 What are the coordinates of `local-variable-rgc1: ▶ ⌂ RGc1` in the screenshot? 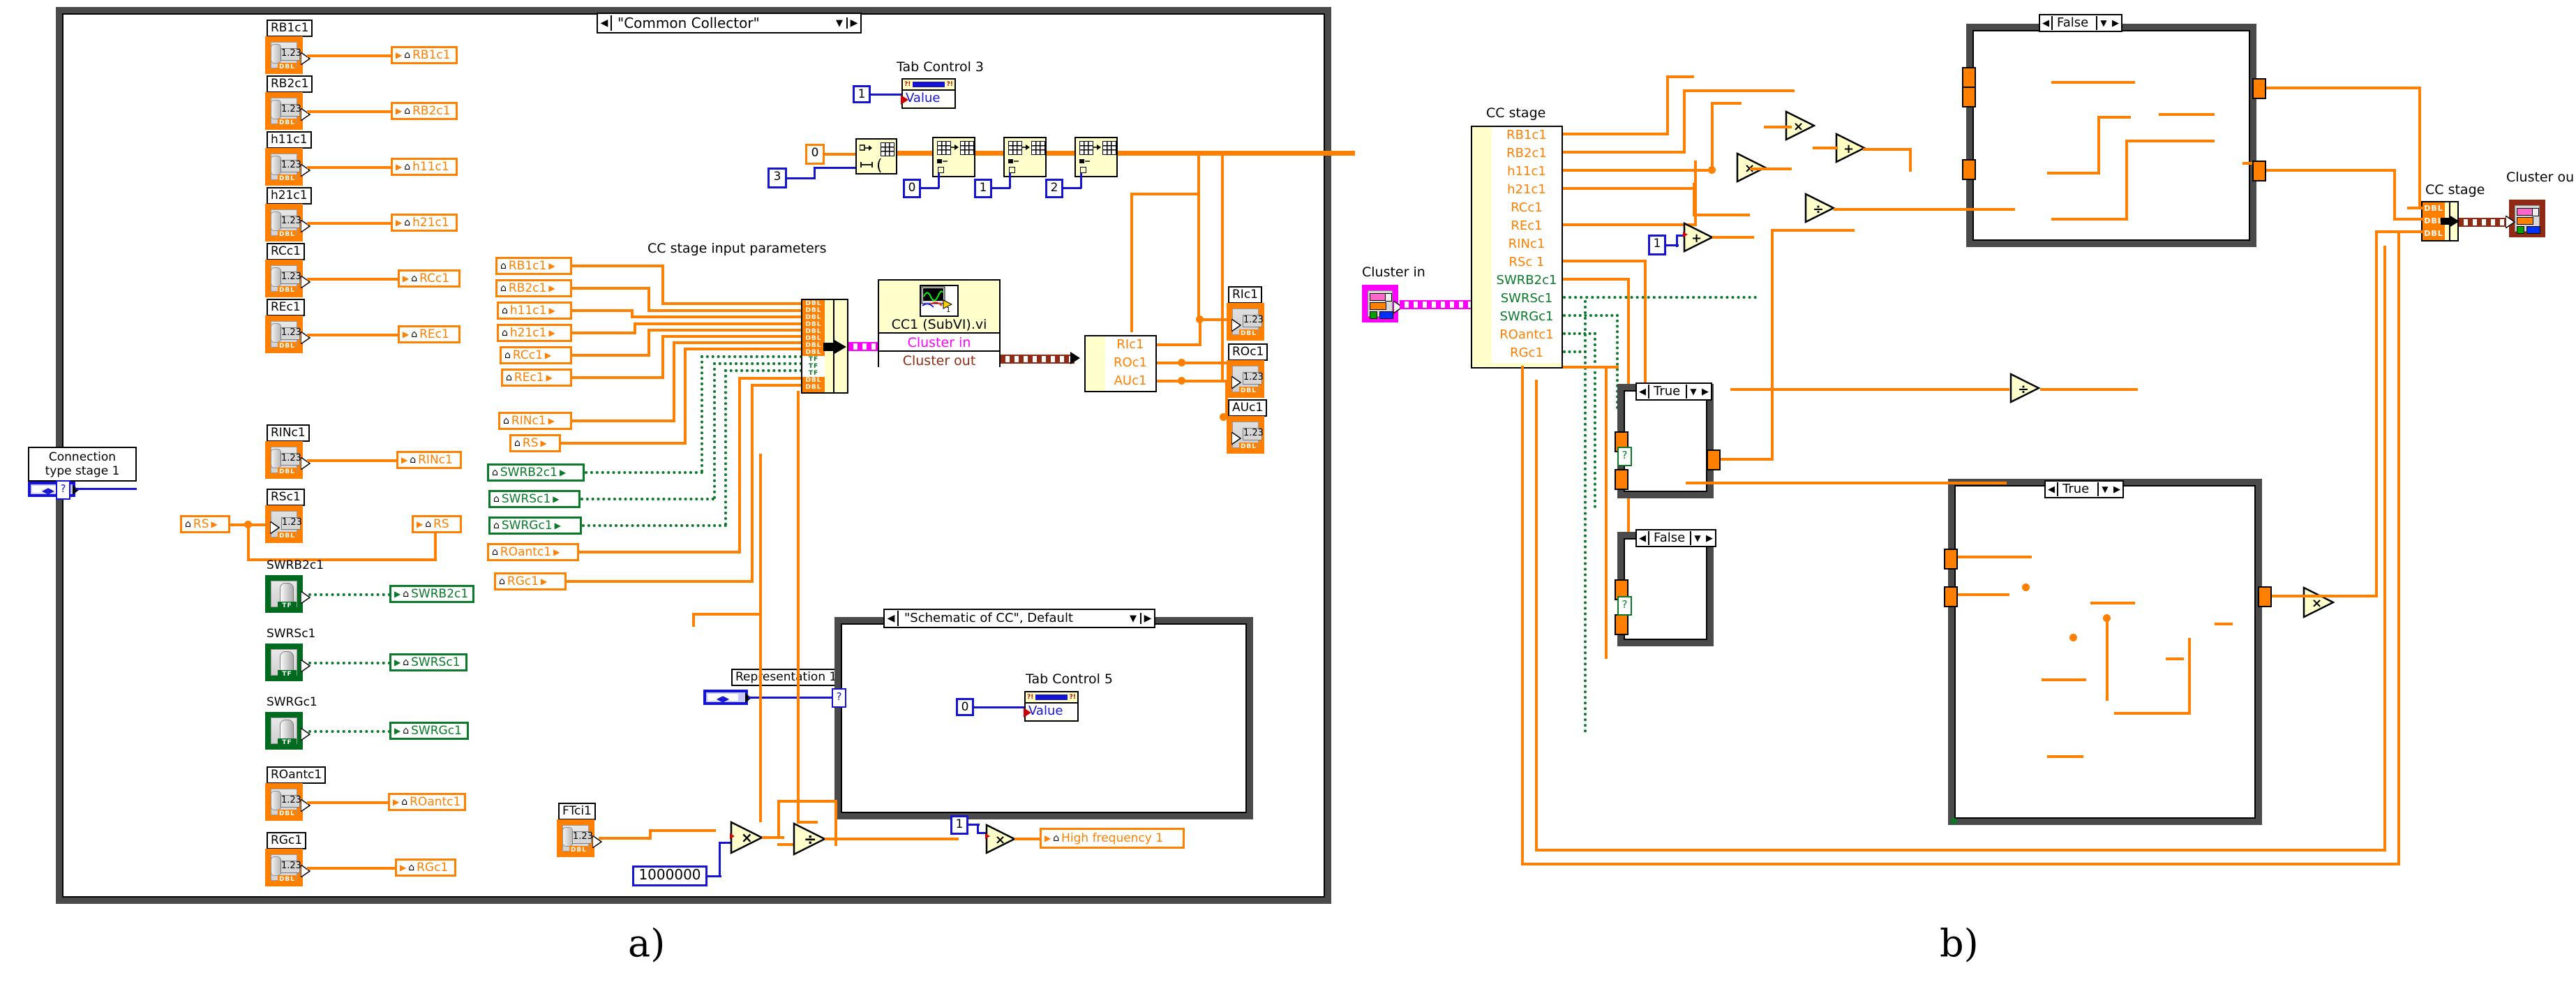 It's located at (425, 868).